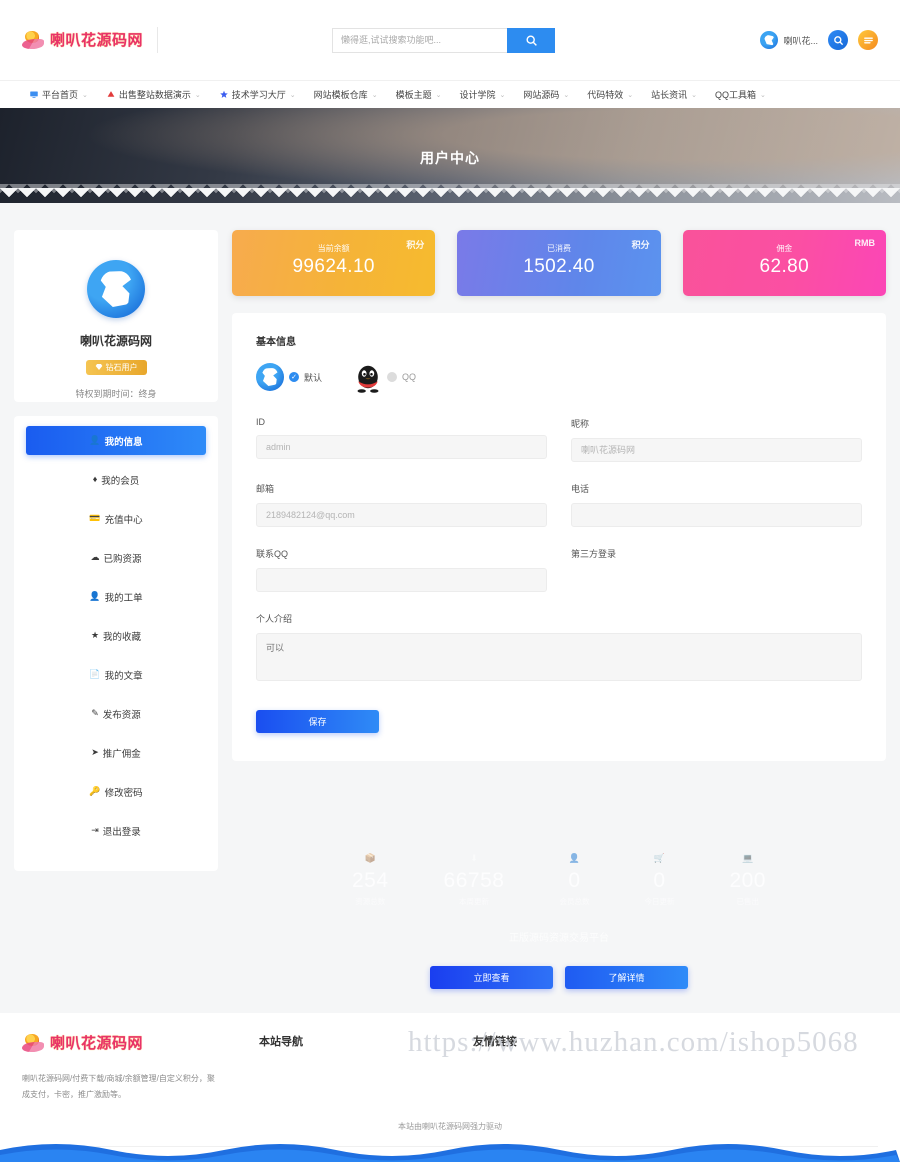 This screenshot has width=900, height=1162. Describe the element at coordinates (95, 674) in the screenshot. I see `document-icon: 📄` at that location.